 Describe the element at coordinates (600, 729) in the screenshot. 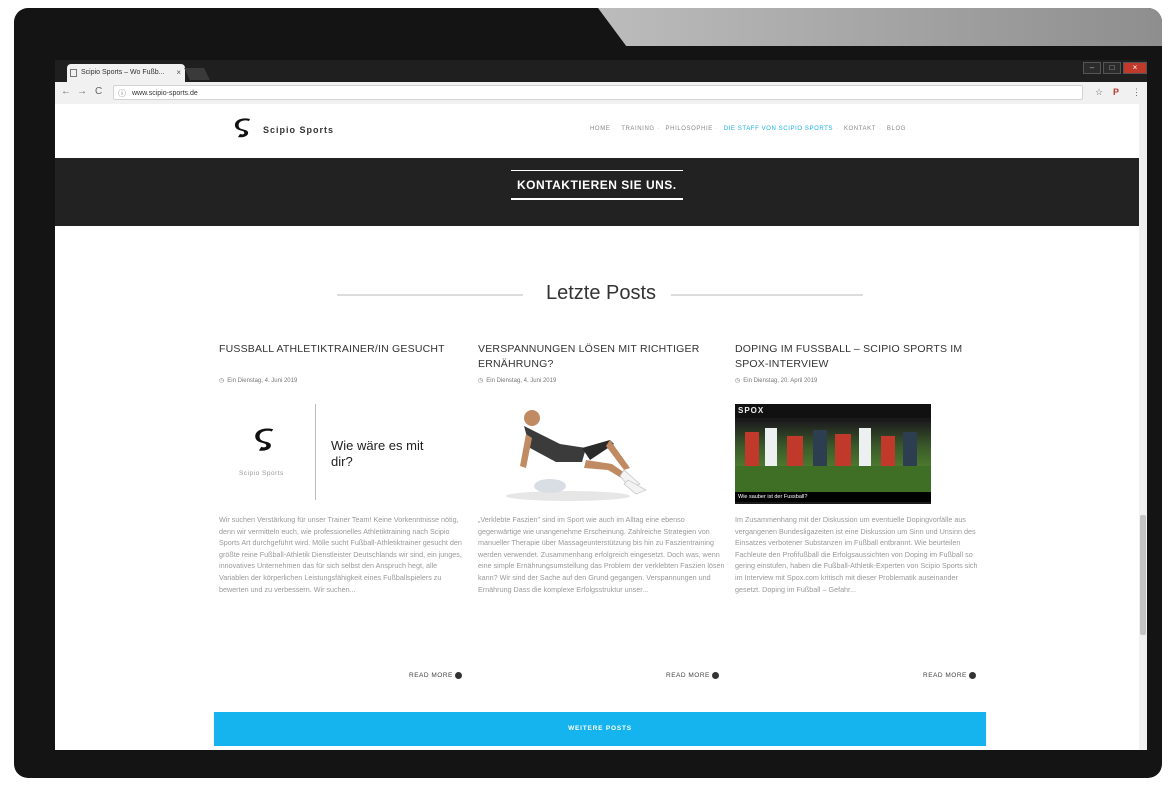

I see `more-posts-button: WEITERE POSTS` at that location.